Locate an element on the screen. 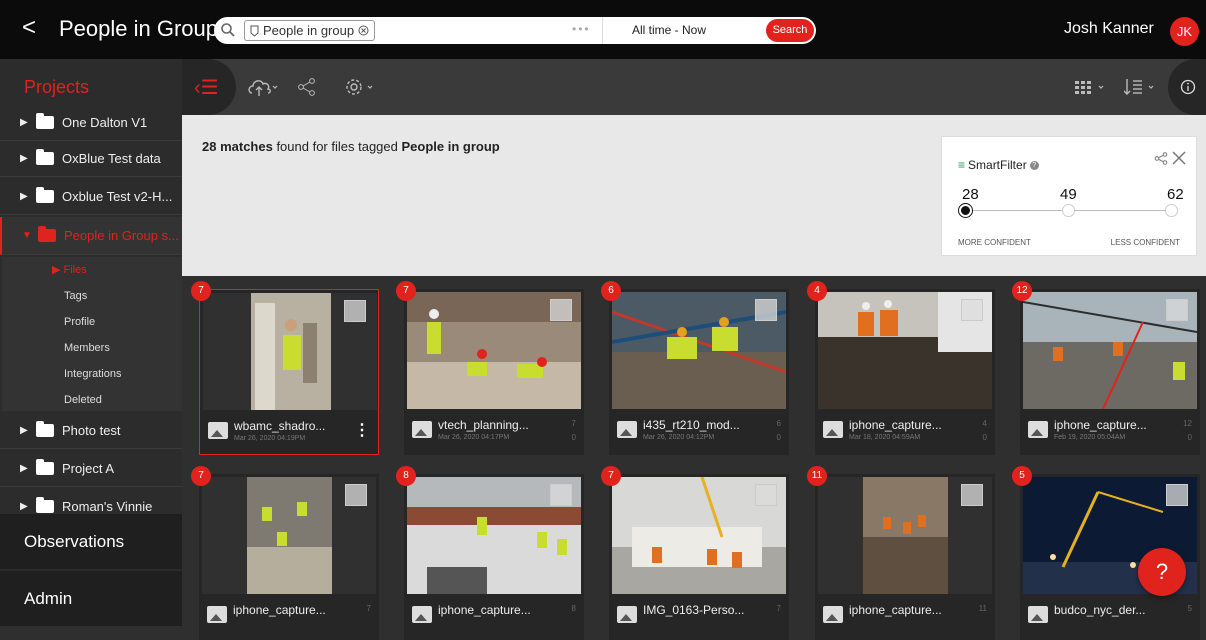 The height and width of the screenshot is (640, 1206). file-date: Mar 26, 2020 04:17PM is located at coordinates (474, 437).